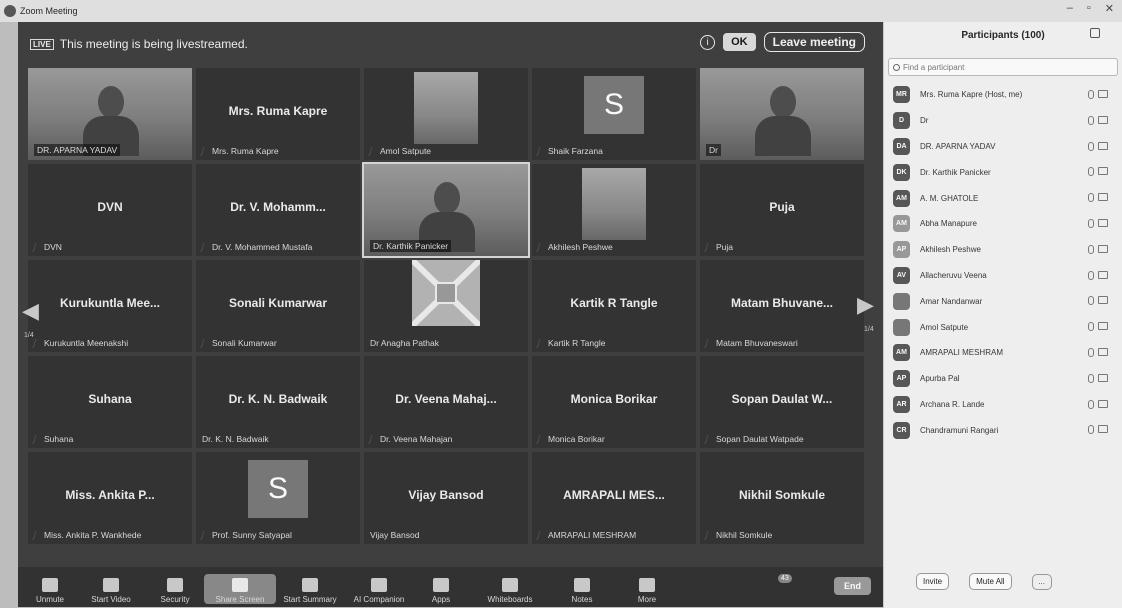  Describe the element at coordinates (709, 343) in the screenshot. I see `mic-muted-icon` at that location.